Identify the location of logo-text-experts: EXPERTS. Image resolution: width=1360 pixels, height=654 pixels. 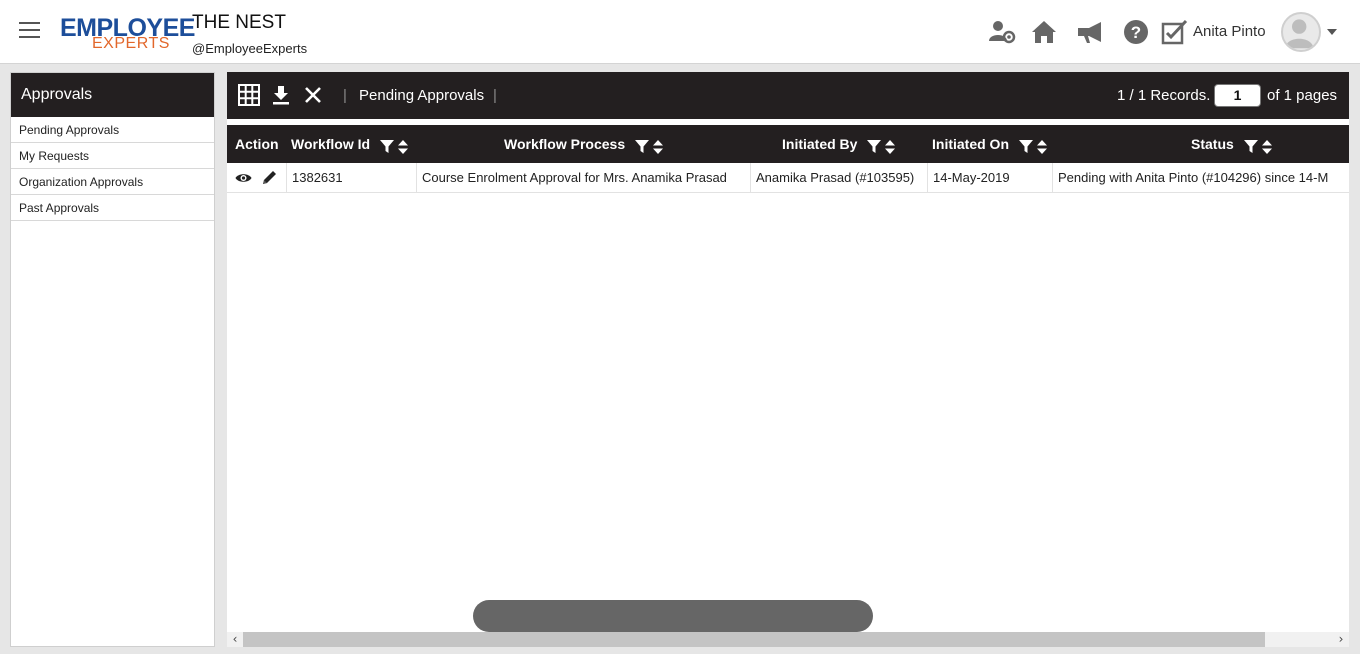
(131, 43).